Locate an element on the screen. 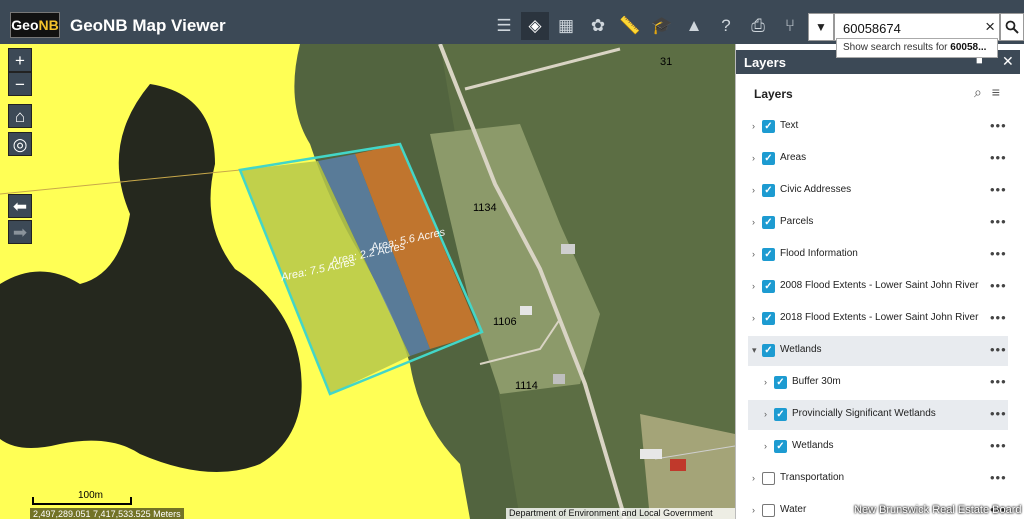 This screenshot has width=1024, height=519. layer-name: Flood Information is located at coordinates (819, 253).